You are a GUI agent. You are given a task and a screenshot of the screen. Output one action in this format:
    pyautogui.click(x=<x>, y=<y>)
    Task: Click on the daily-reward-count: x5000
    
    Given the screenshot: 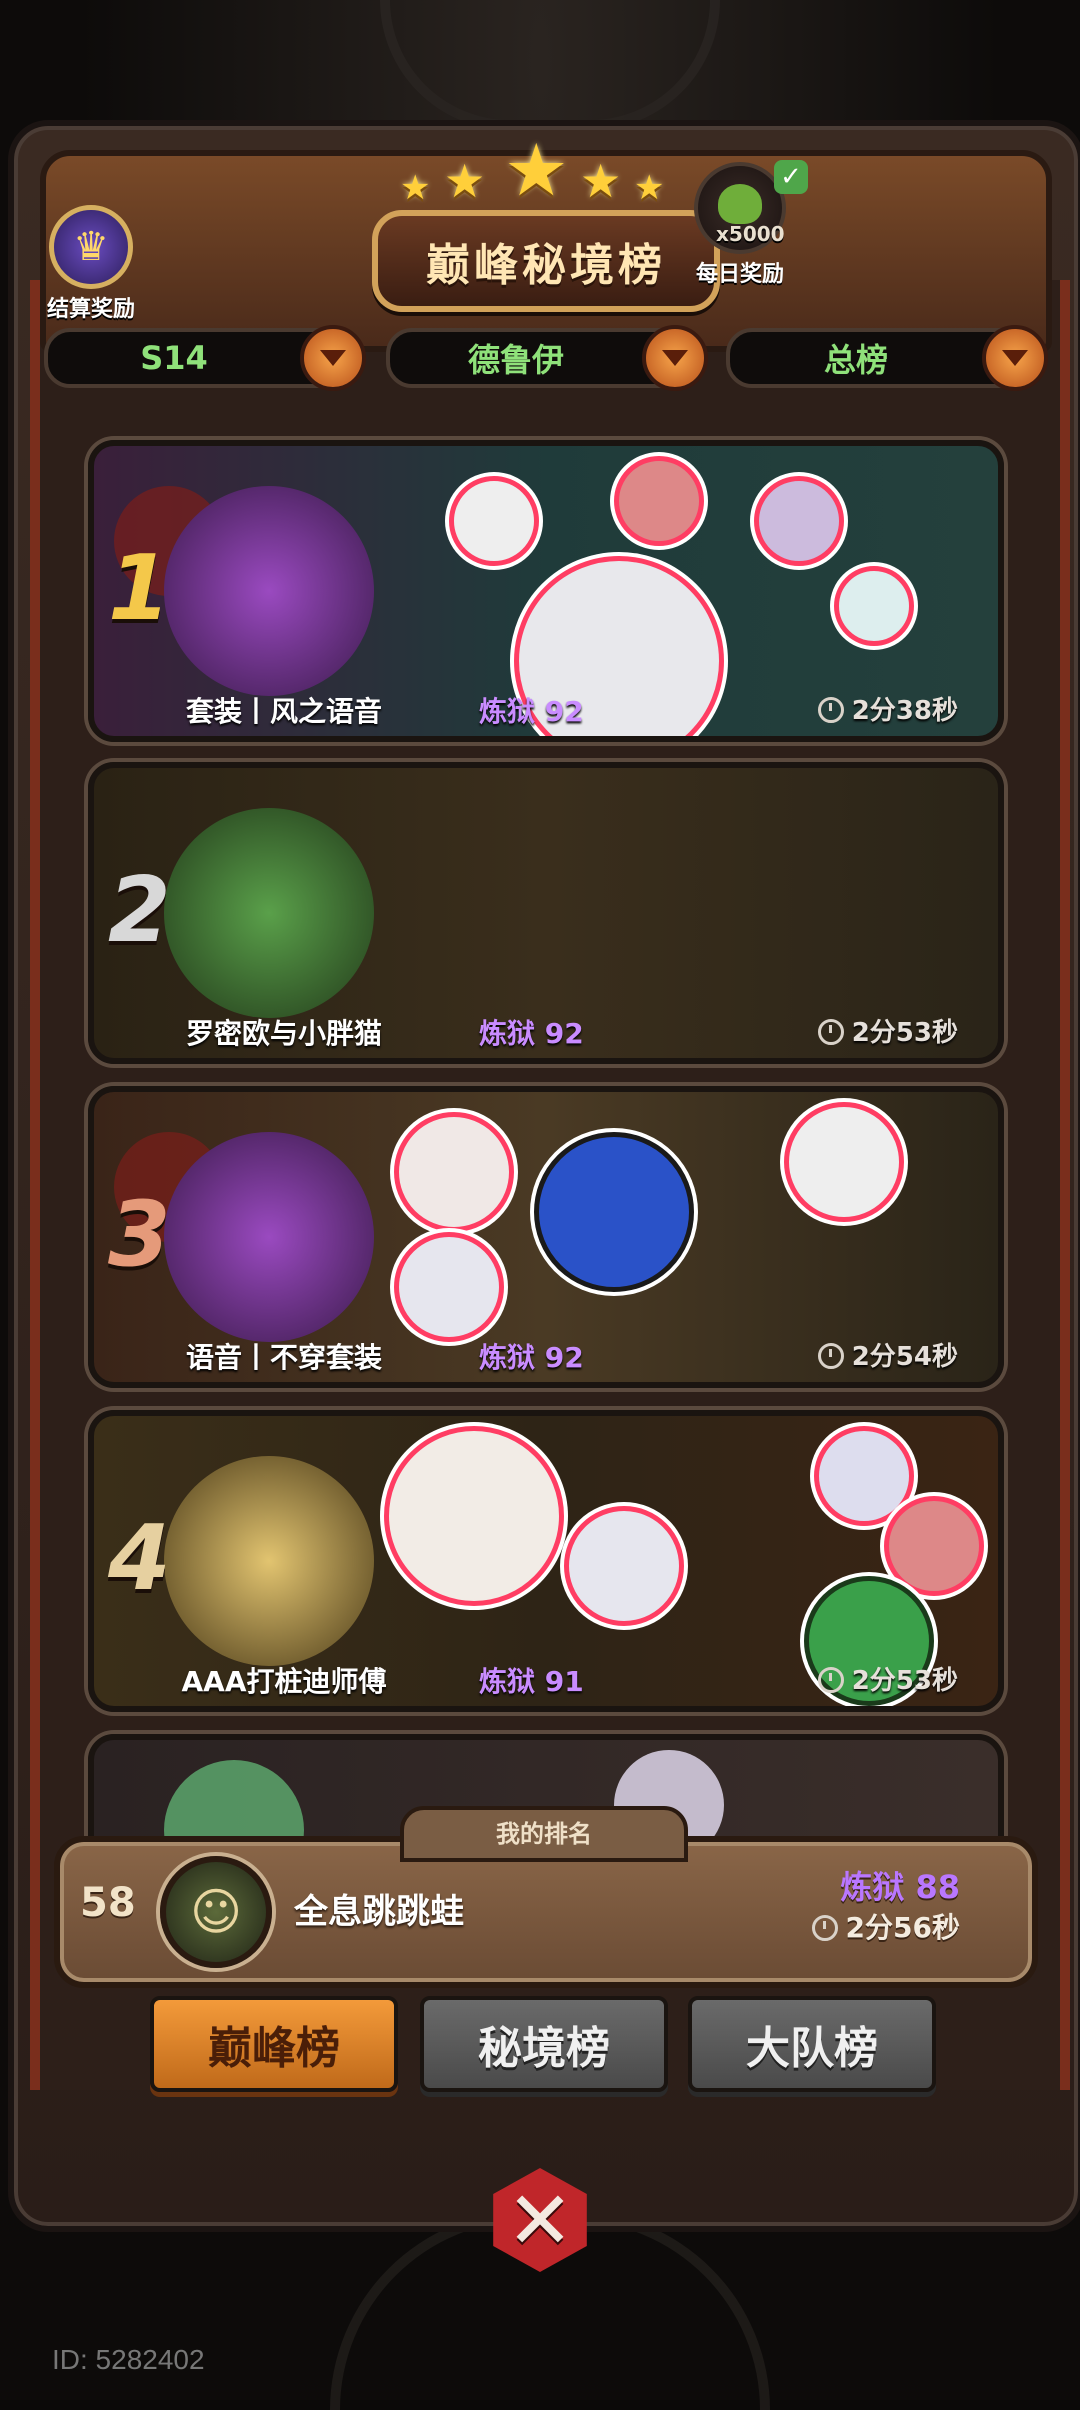 What is the action you would take?
    pyautogui.click(x=750, y=234)
    